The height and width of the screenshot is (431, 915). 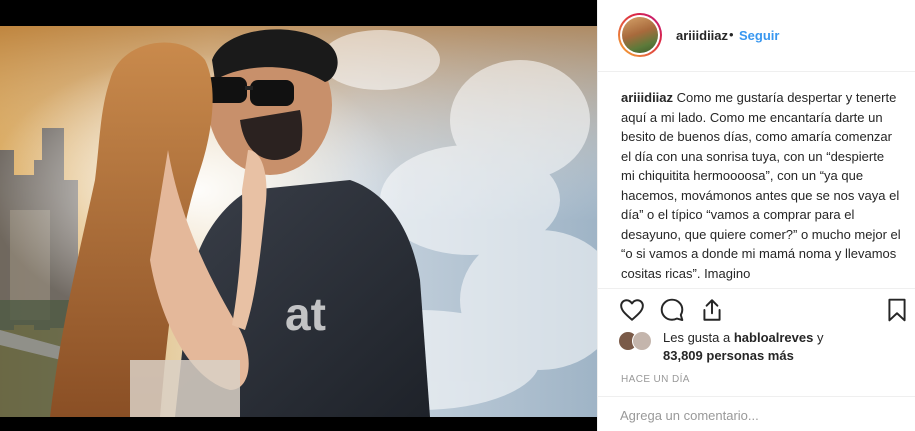 I want to click on profile-avatar, so click(x=640, y=35).